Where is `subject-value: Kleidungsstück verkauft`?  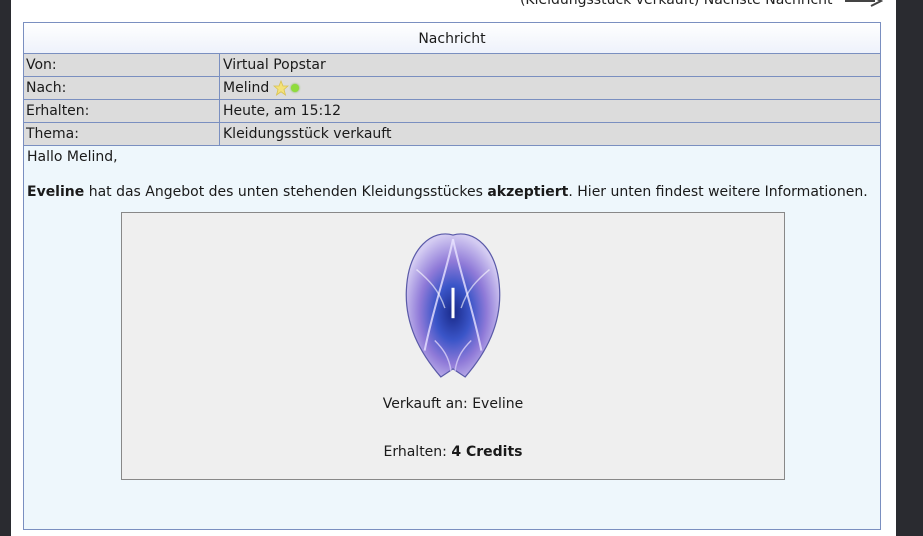
subject-value: Kleidungsstück verkauft is located at coordinates (307, 134).